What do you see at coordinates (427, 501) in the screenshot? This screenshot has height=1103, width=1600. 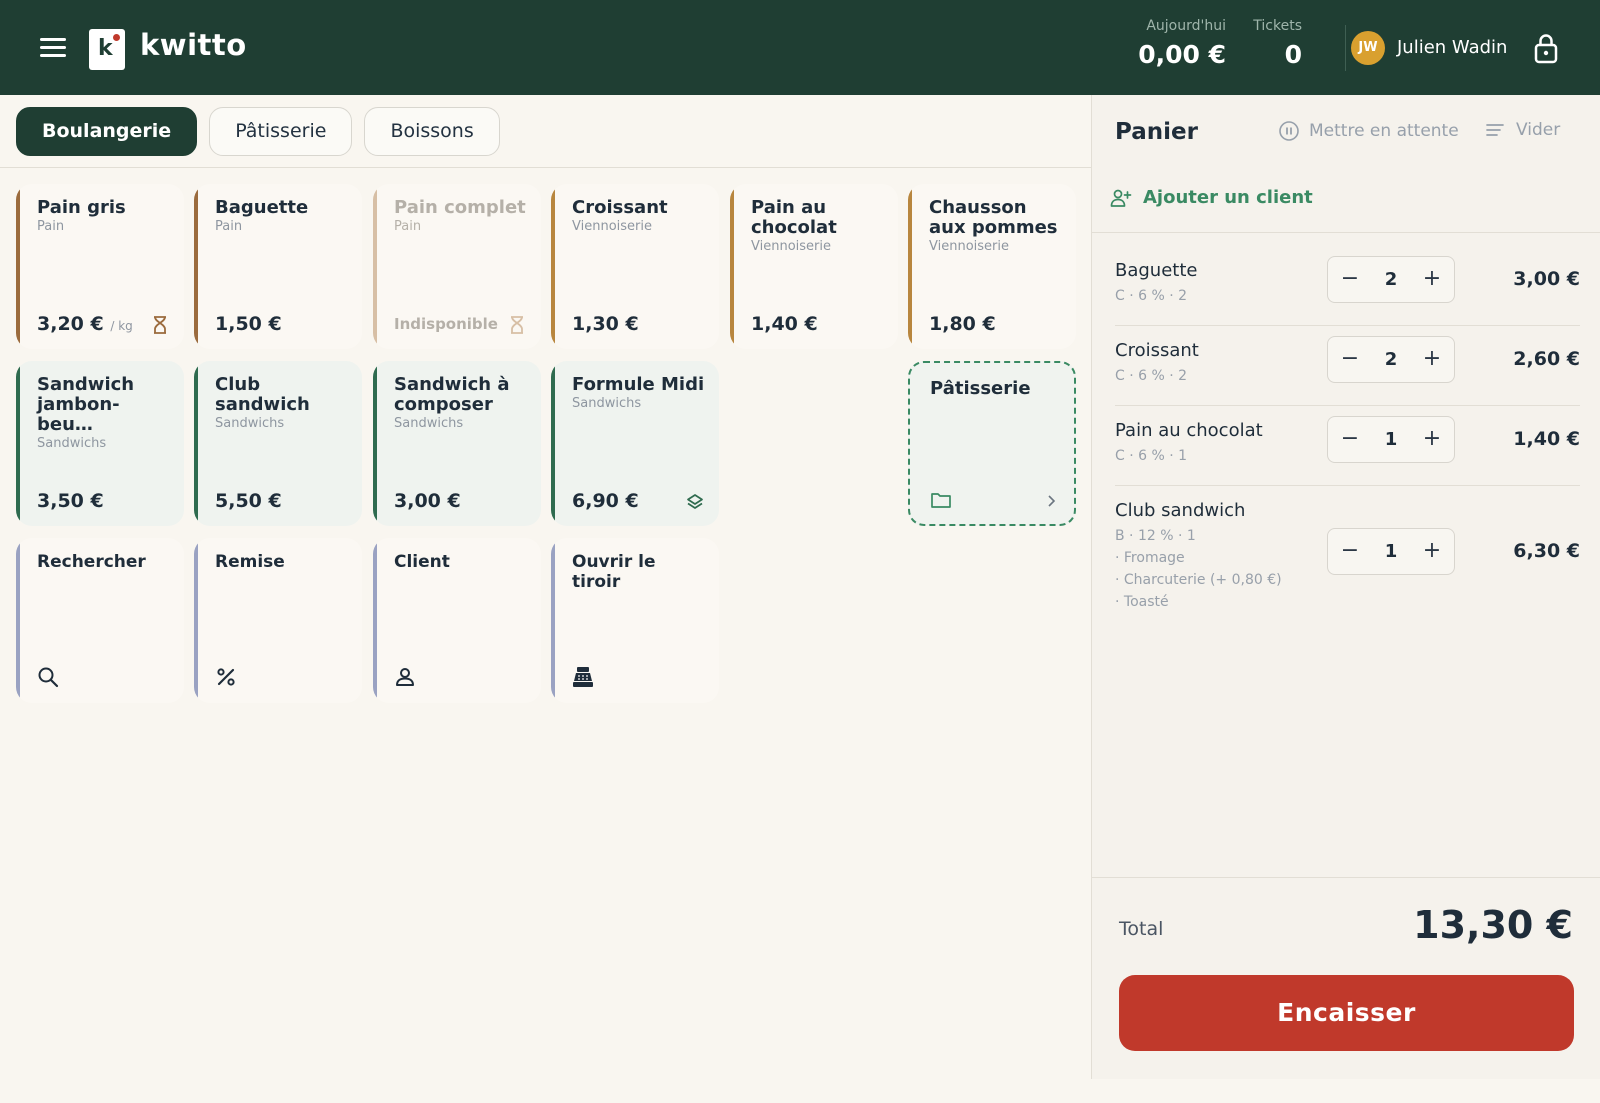 I see `product-price: 3,00 €` at bounding box center [427, 501].